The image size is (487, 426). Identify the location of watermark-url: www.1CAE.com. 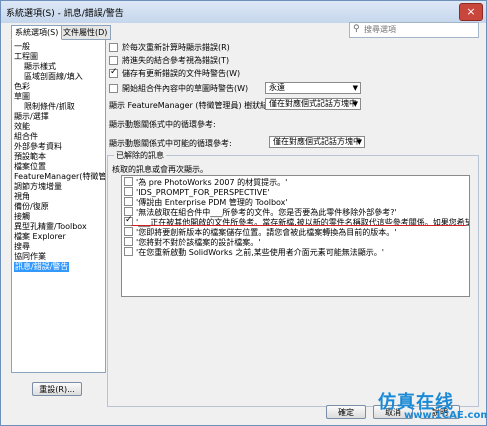
(445, 415).